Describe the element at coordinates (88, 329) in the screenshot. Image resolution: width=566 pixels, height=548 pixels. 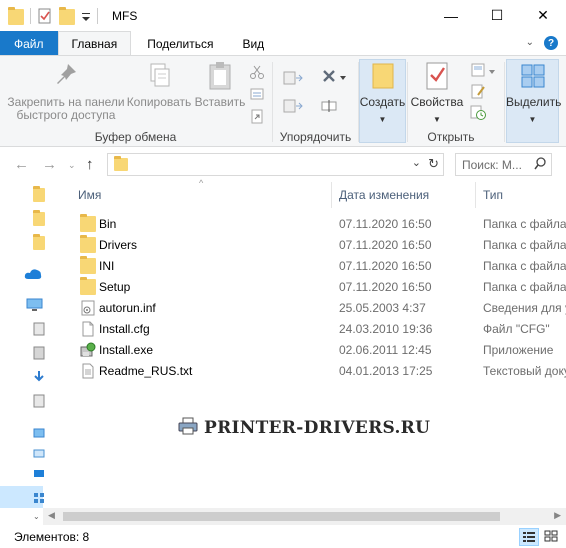
I see `cfg-file-icon` at that location.